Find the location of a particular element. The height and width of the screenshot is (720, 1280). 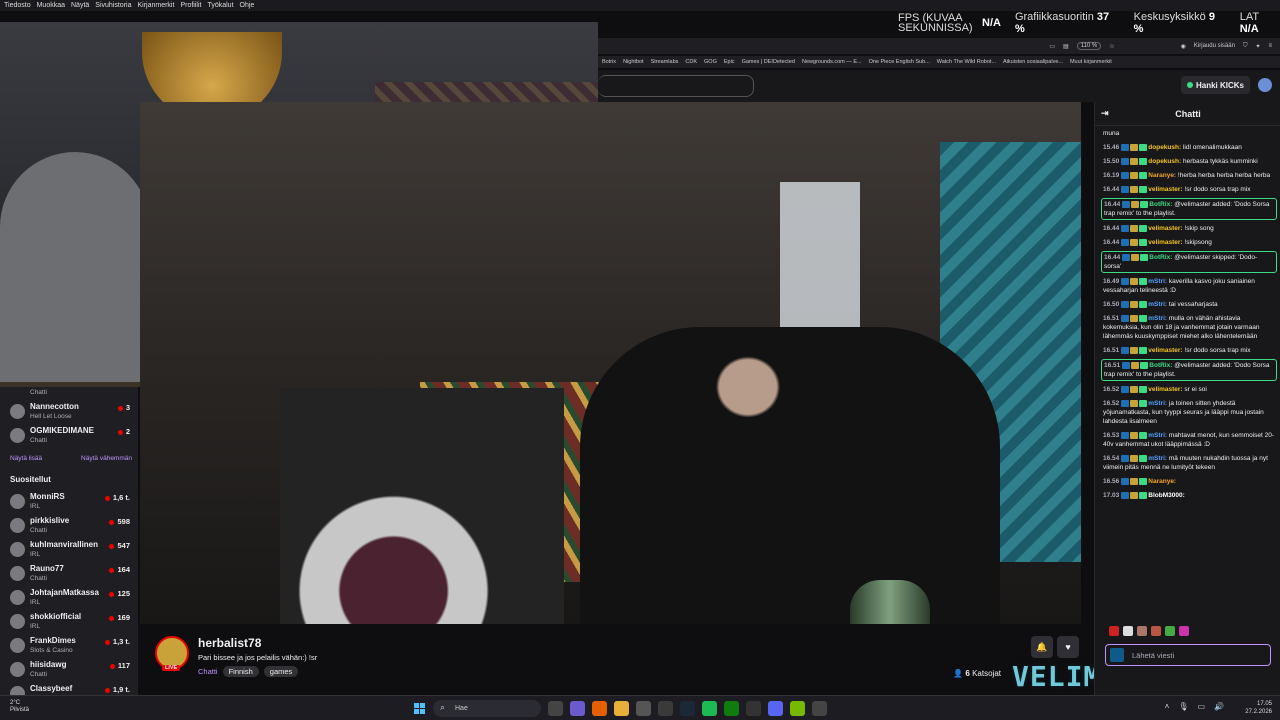

recommended-channel: hiisidawg Chatti 117 is located at coordinates (69, 670).